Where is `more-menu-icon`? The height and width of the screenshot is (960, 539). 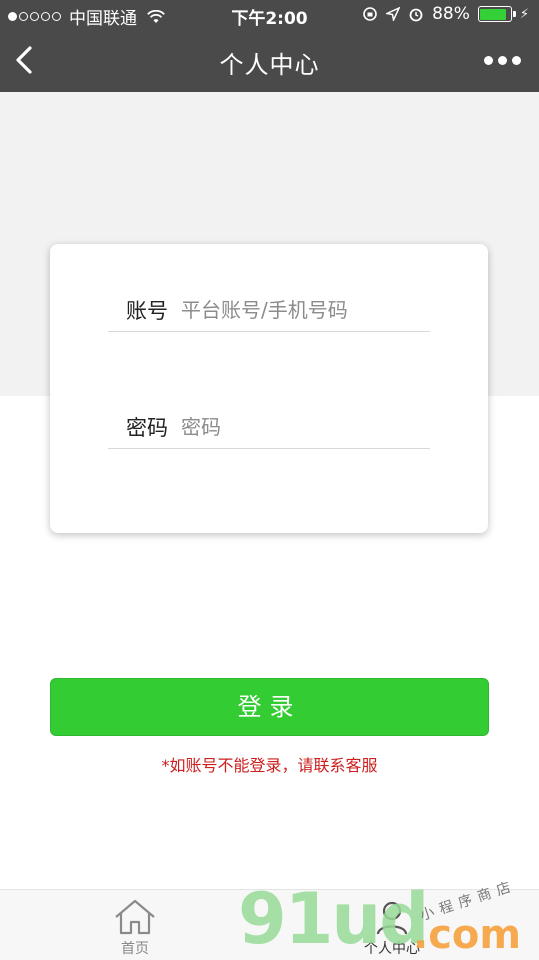 more-menu-icon is located at coordinates (502, 60).